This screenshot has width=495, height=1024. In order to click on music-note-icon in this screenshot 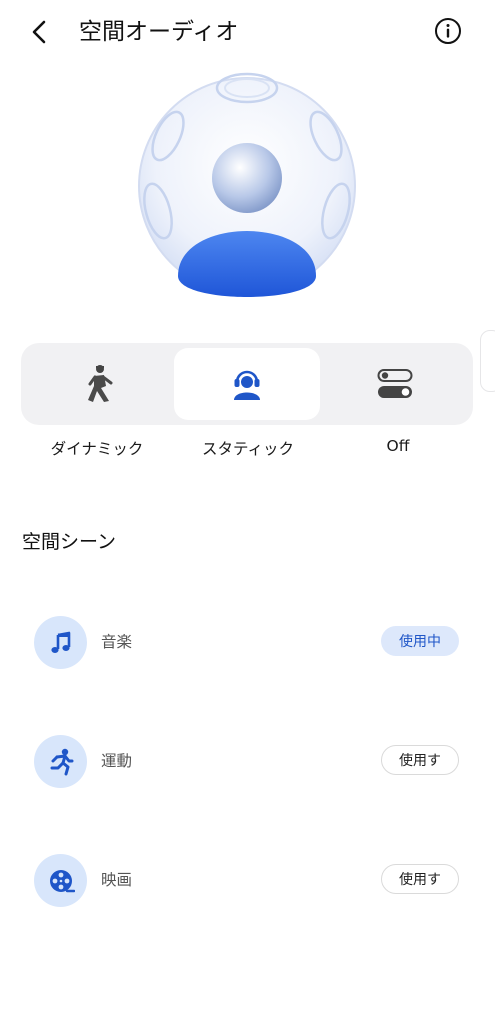, I will do `click(60, 642)`.